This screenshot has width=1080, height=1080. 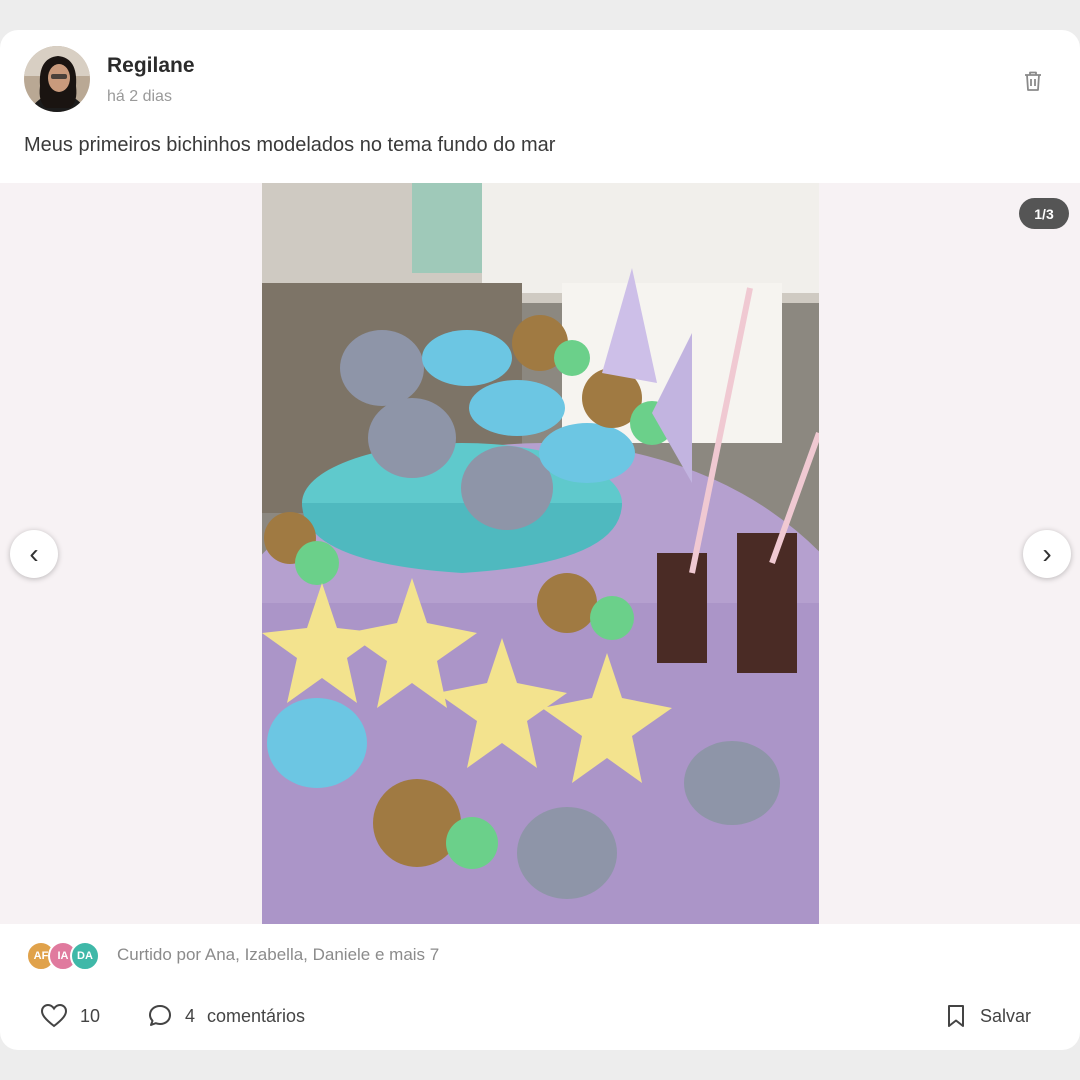 I want to click on save-button: Salvar, so click(x=987, y=1016).